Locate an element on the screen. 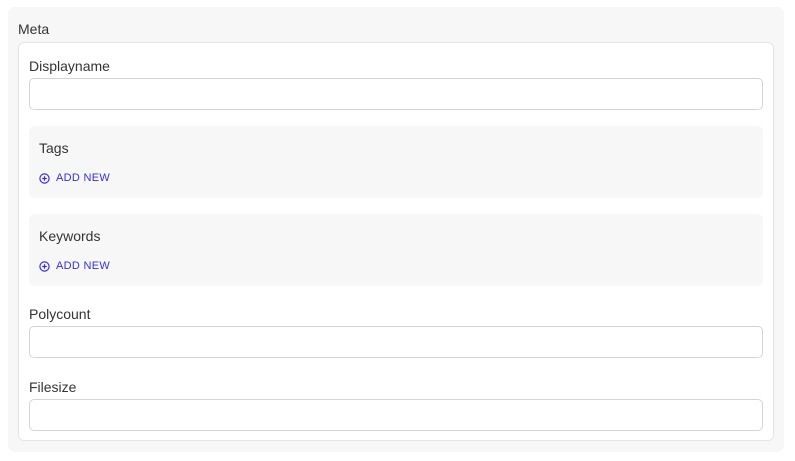 This screenshot has width=795, height=461. keywords-add-new-button: ADD NEW is located at coordinates (74, 266).